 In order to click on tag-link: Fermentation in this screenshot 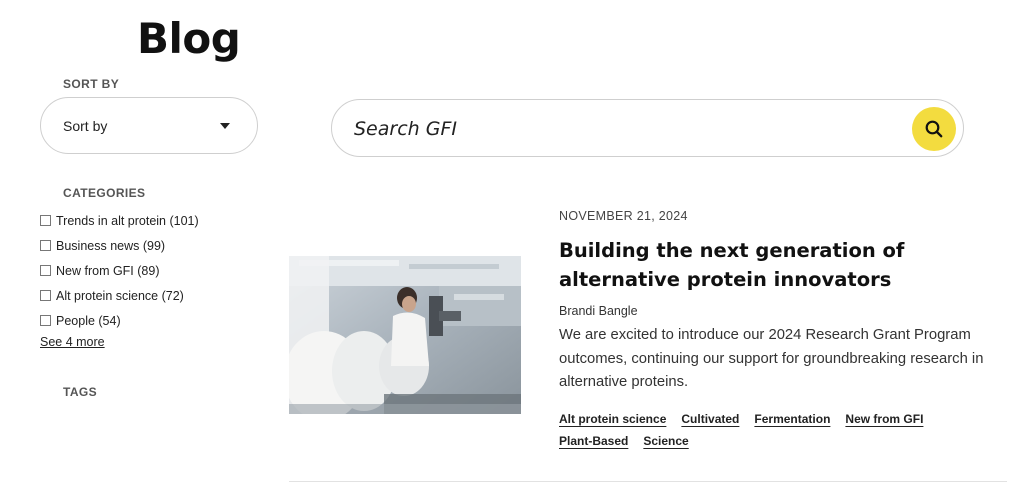, I will do `click(792, 419)`.